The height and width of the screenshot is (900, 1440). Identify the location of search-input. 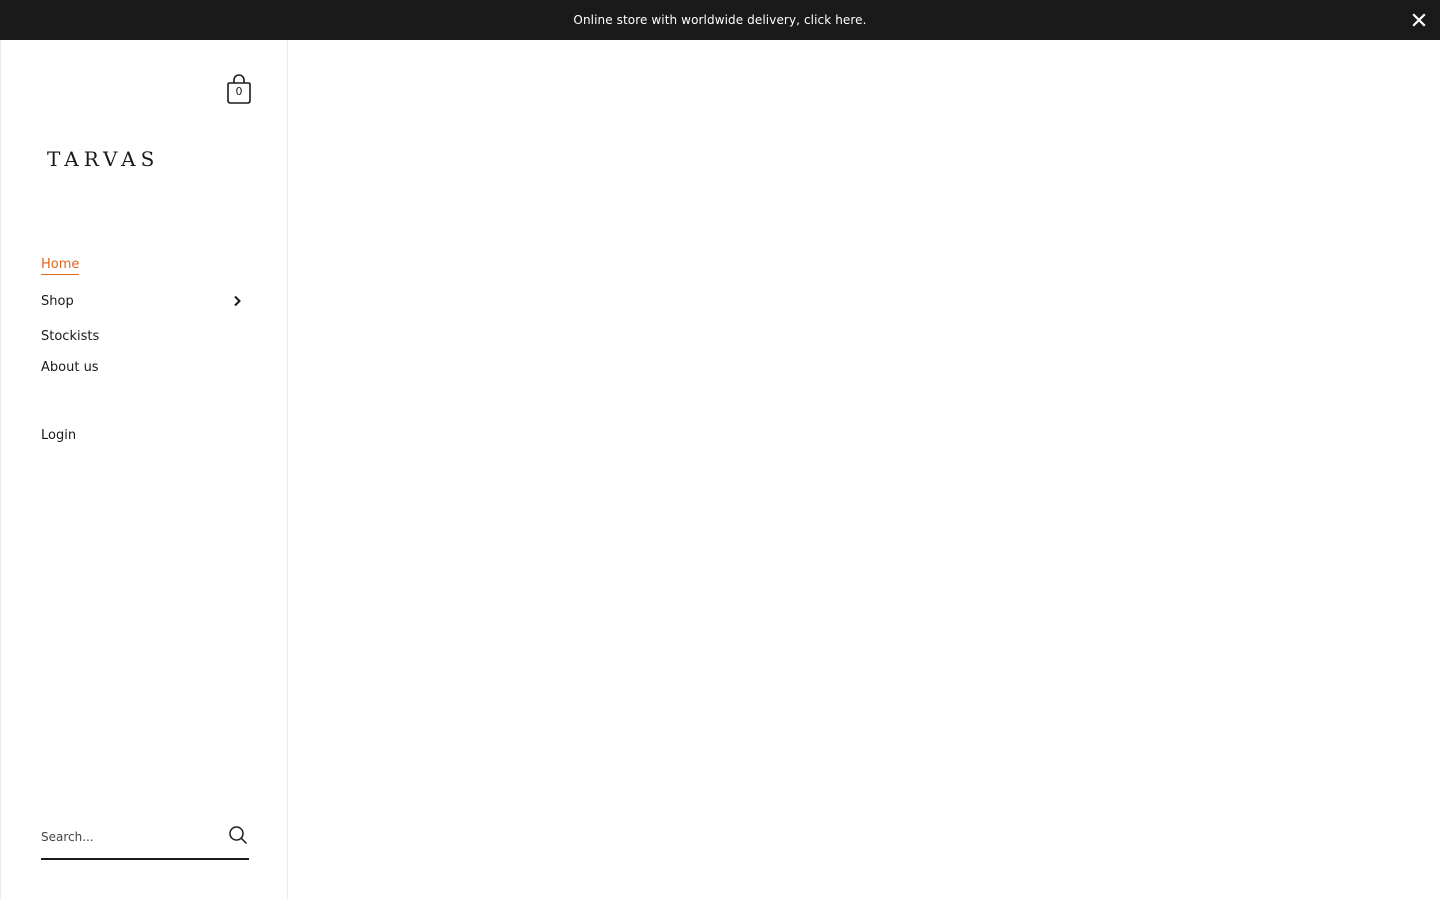
(131, 837).